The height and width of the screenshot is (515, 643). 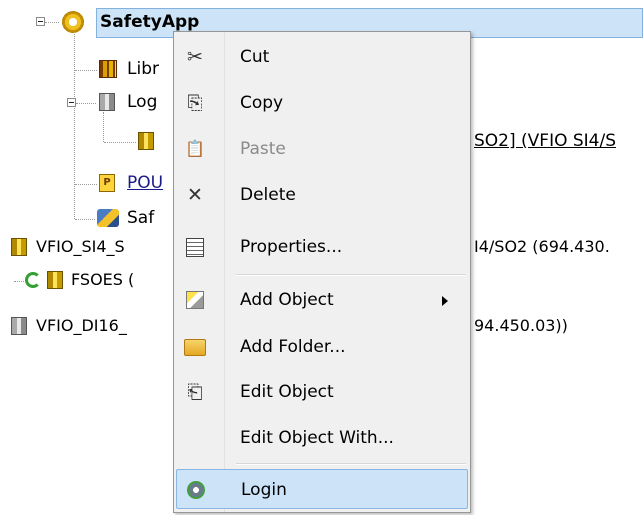 What do you see at coordinates (542, 246) in the screenshot?
I see `device-vfio-si4-right: I4/SO2 (694.430.` at bounding box center [542, 246].